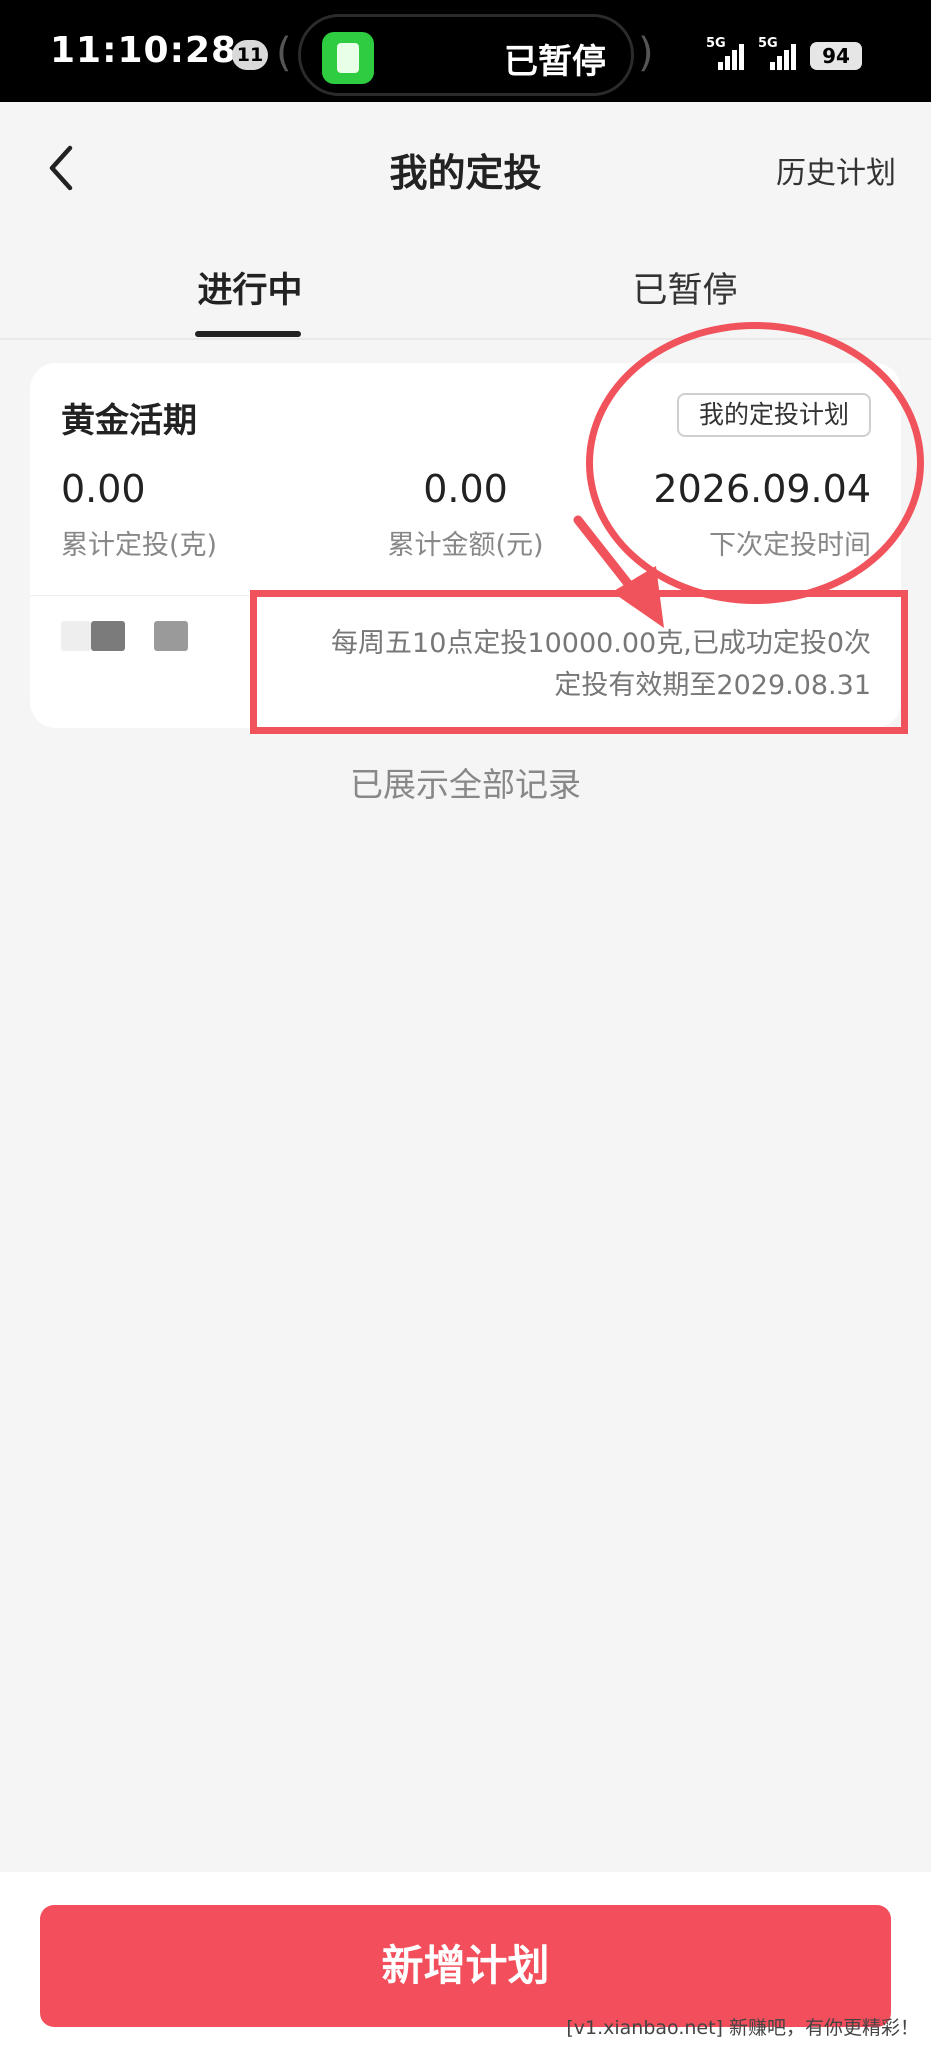  Describe the element at coordinates (465, 784) in the screenshot. I see `all-records-shown-text: 已展示全部记录` at that location.